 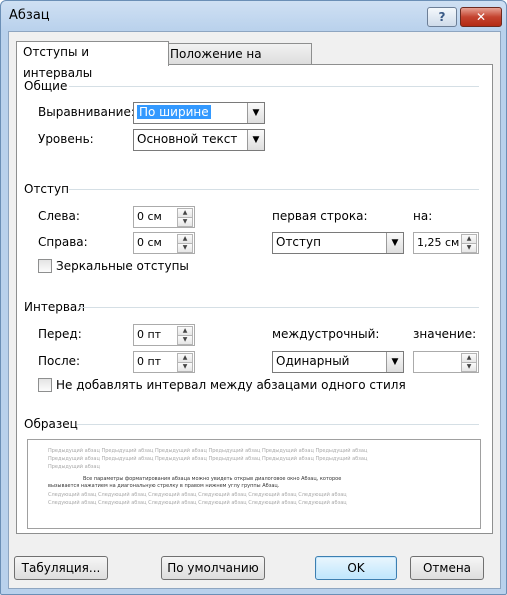 I want to click on ok-button: OK, so click(x=356, y=568).